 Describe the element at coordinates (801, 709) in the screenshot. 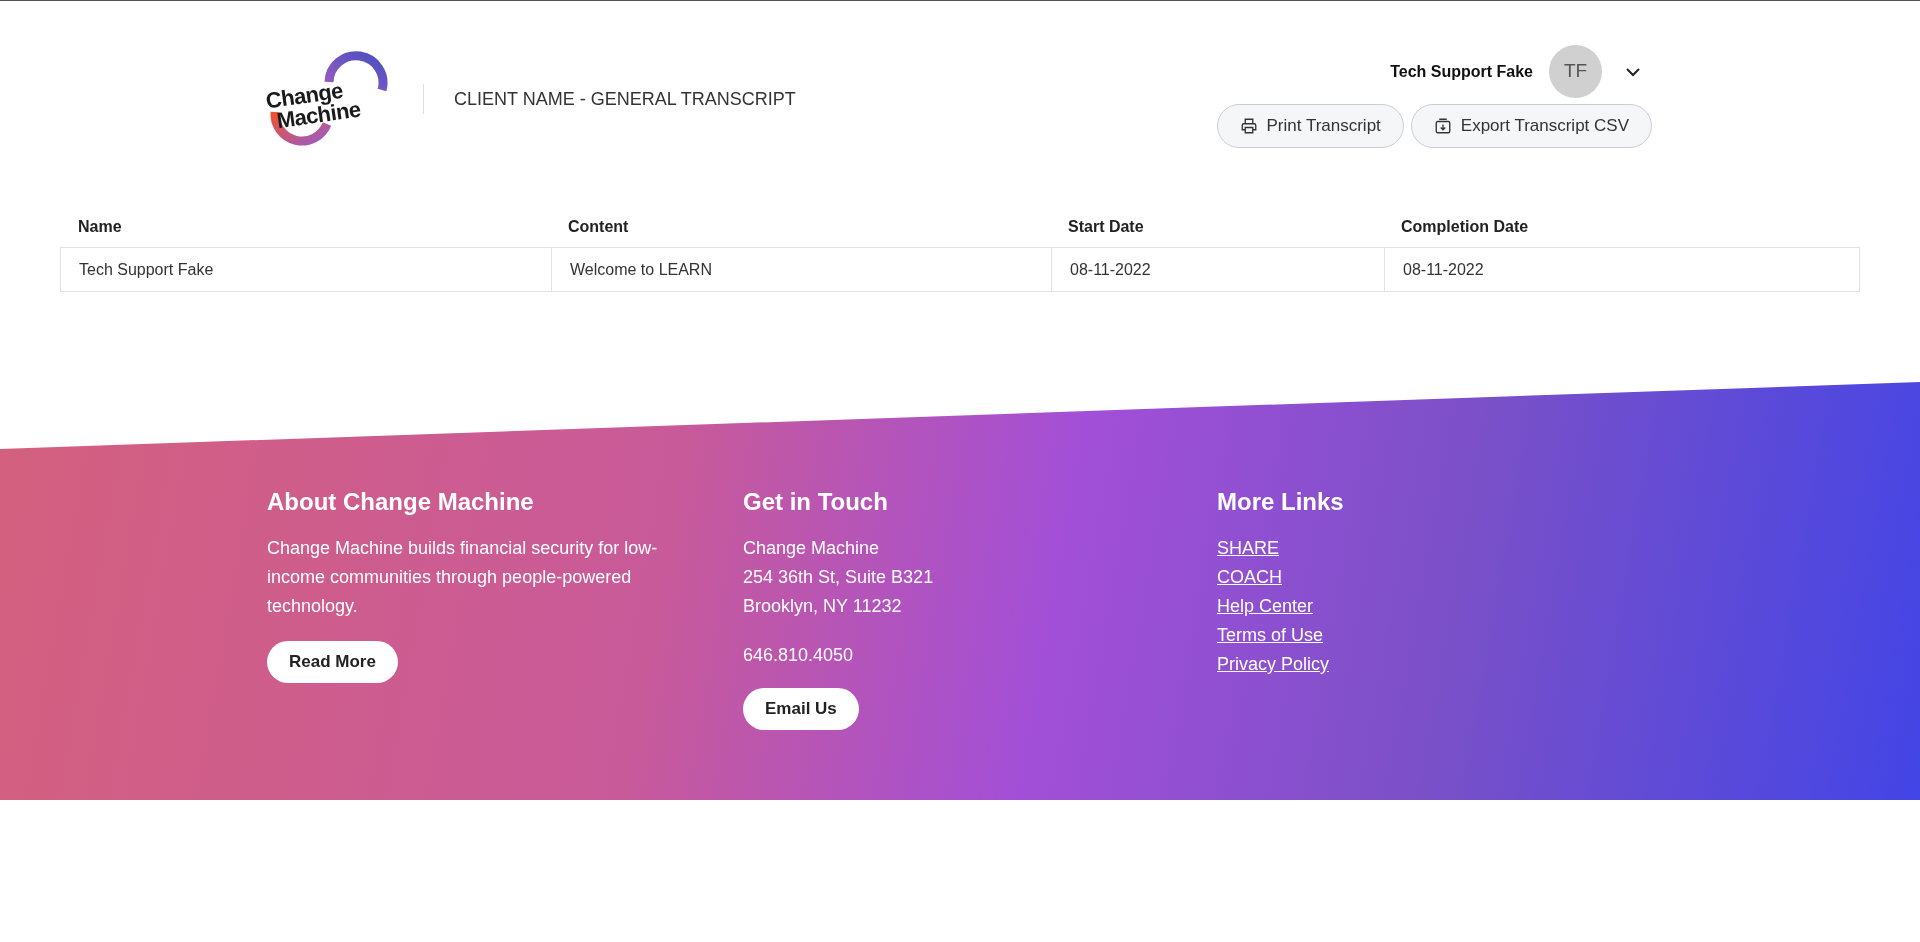

I see `email-us-button: Email Us` at that location.